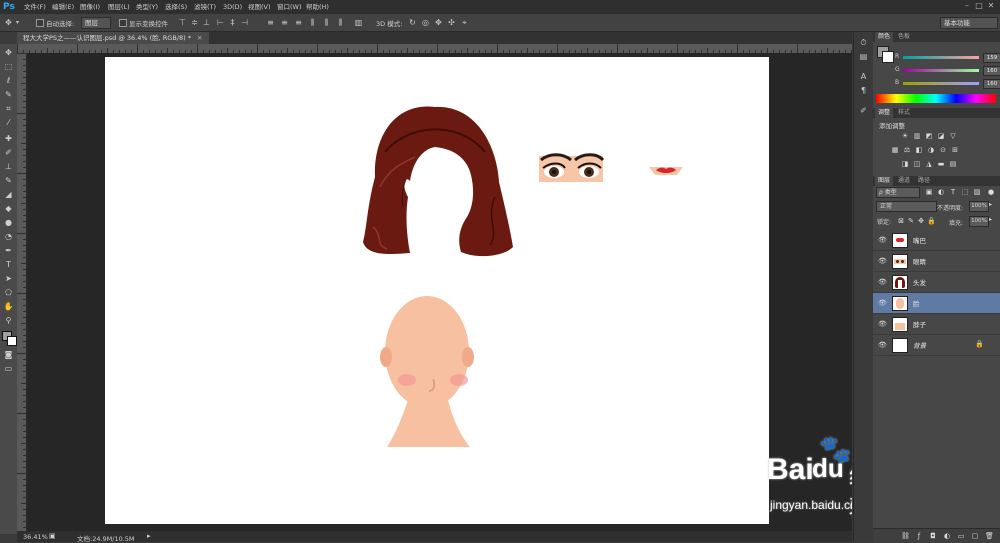 The height and width of the screenshot is (543, 1000). I want to click on status-preview-icon: ▣, so click(52, 536).